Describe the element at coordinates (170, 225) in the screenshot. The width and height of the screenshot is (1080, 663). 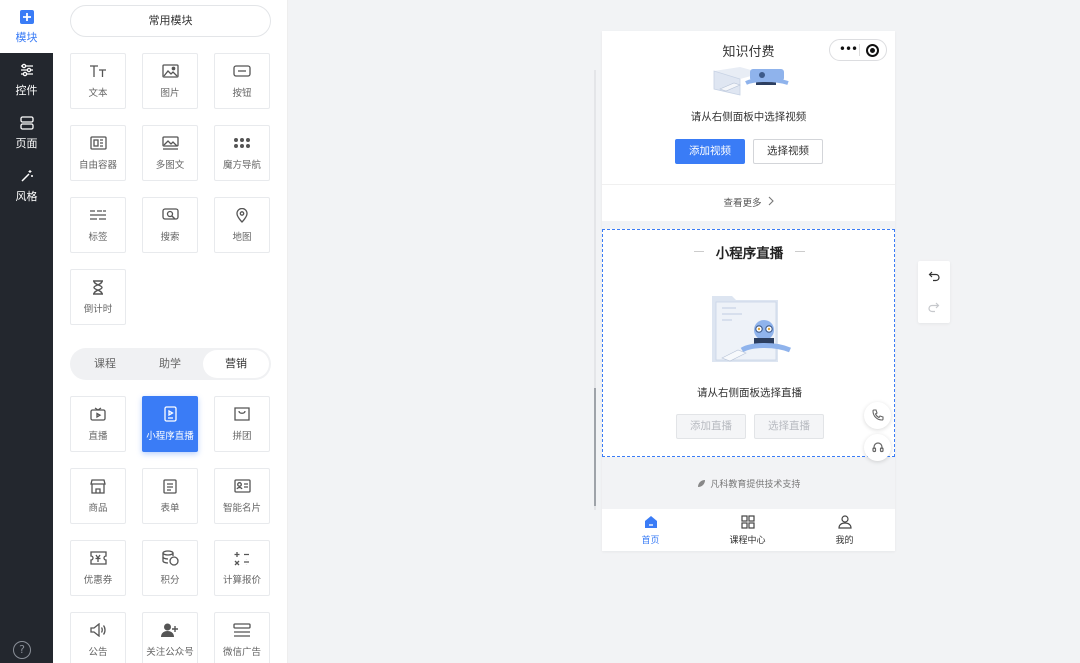
I see `module-search: 搜索` at that location.